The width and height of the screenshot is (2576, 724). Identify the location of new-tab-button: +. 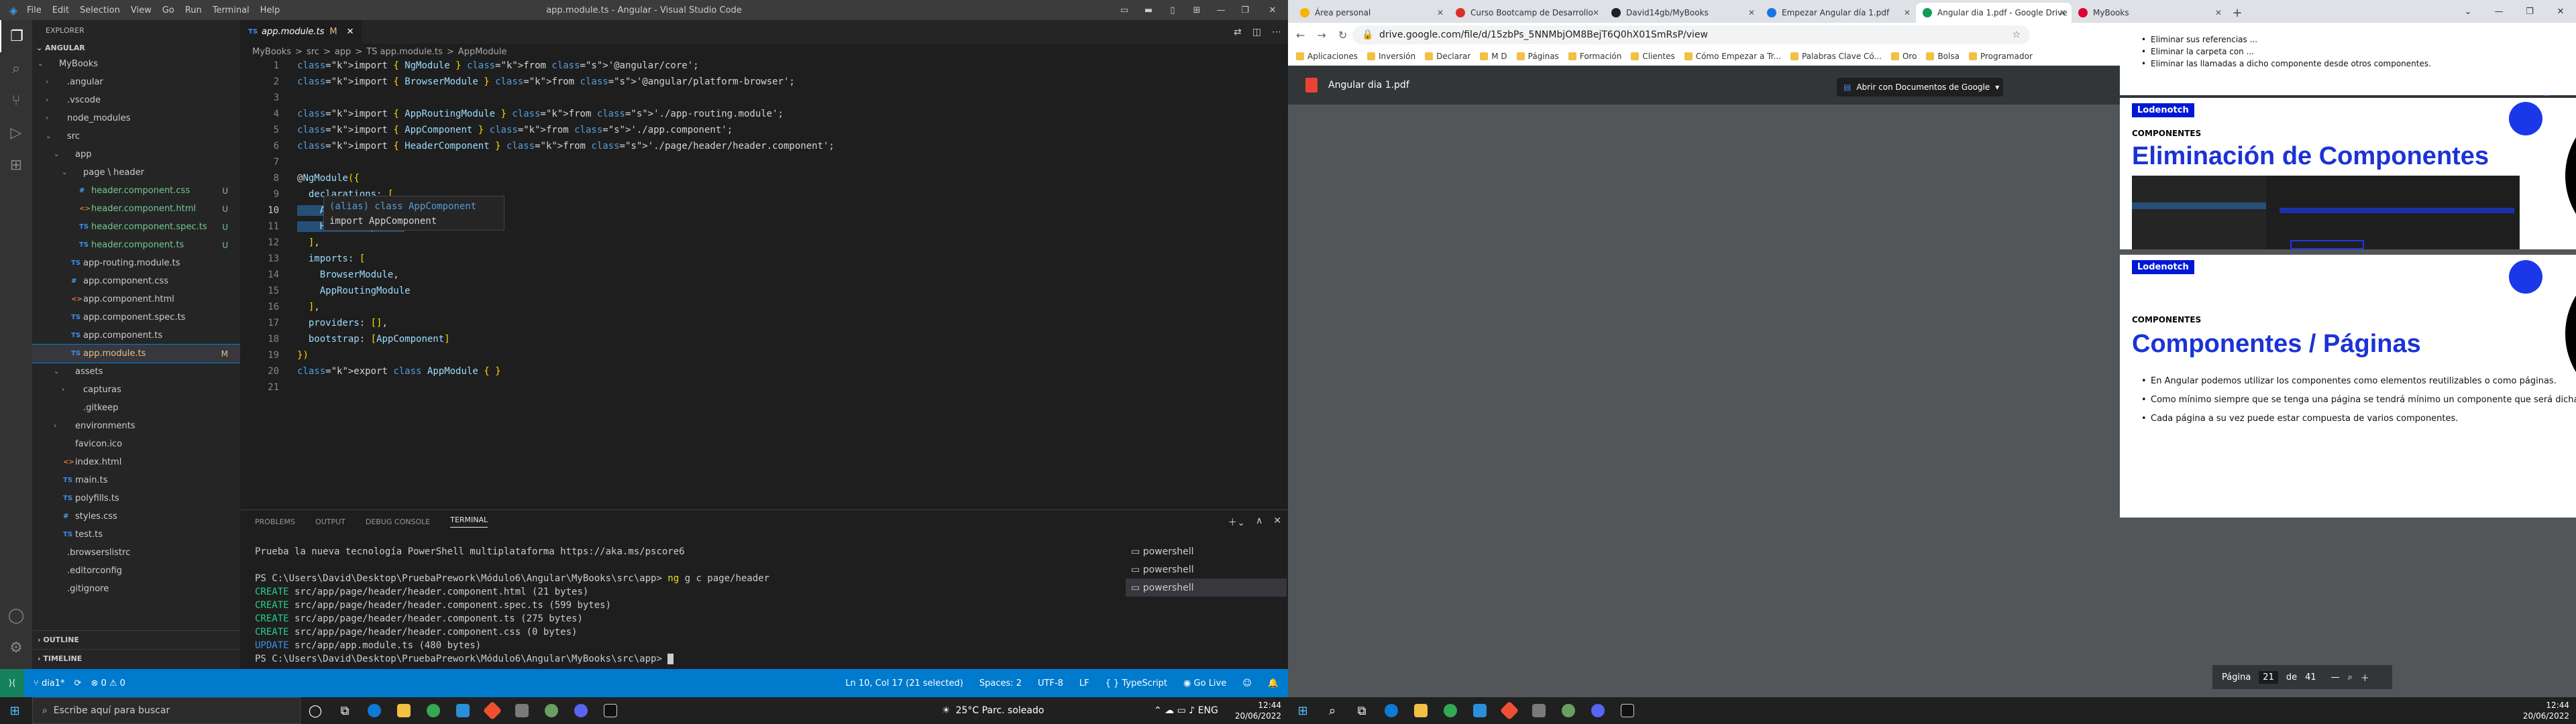
(2237, 13).